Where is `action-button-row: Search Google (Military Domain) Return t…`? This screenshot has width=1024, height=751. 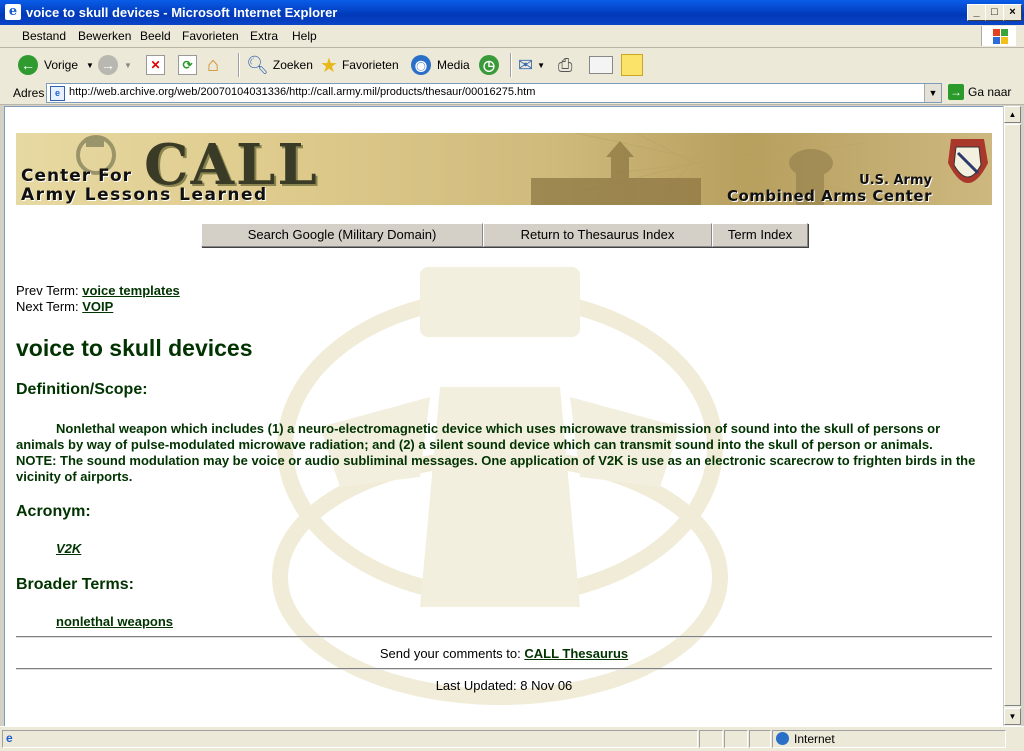
action-button-row: Search Google (Military Domain) Return t… is located at coordinates (504, 235).